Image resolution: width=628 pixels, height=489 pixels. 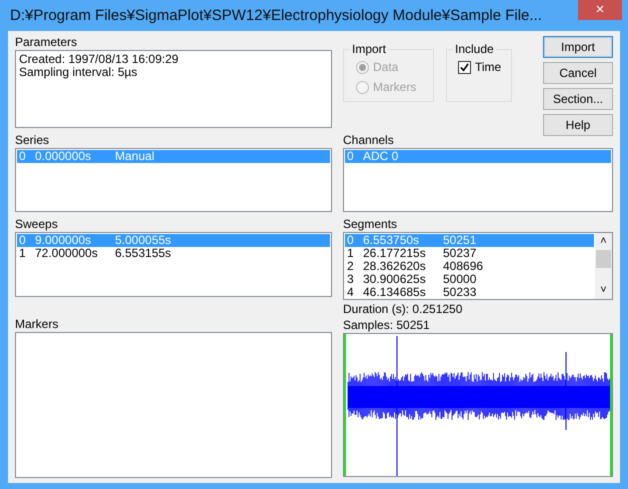 I want to click on section-label: Channels, so click(x=369, y=140).